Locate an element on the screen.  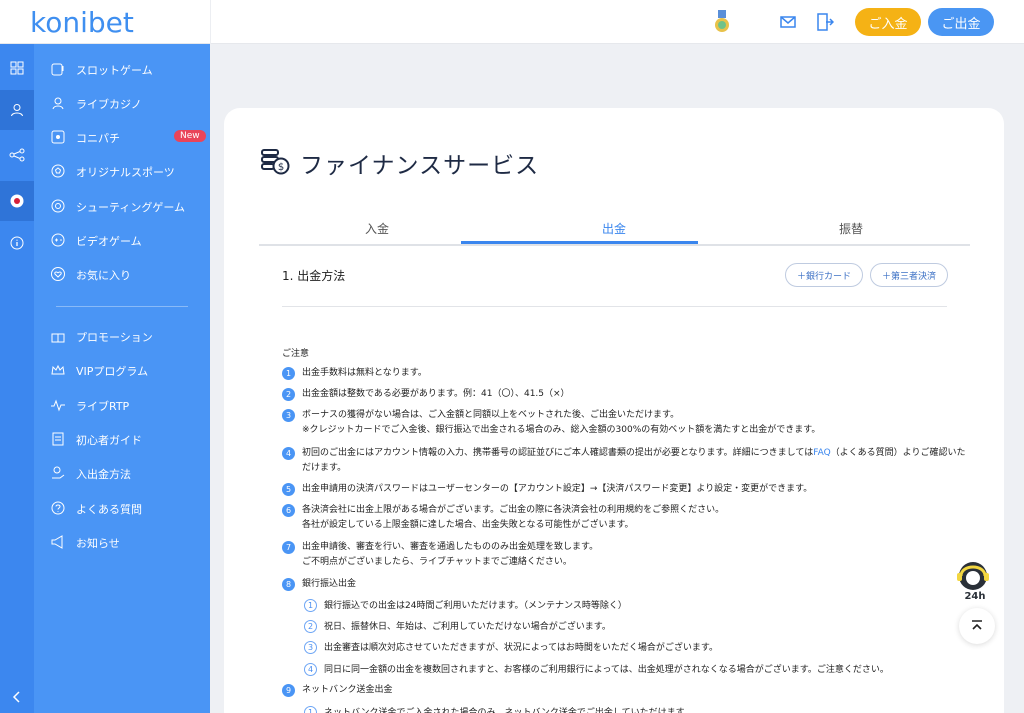
user-icon is located at coordinates (17, 110).